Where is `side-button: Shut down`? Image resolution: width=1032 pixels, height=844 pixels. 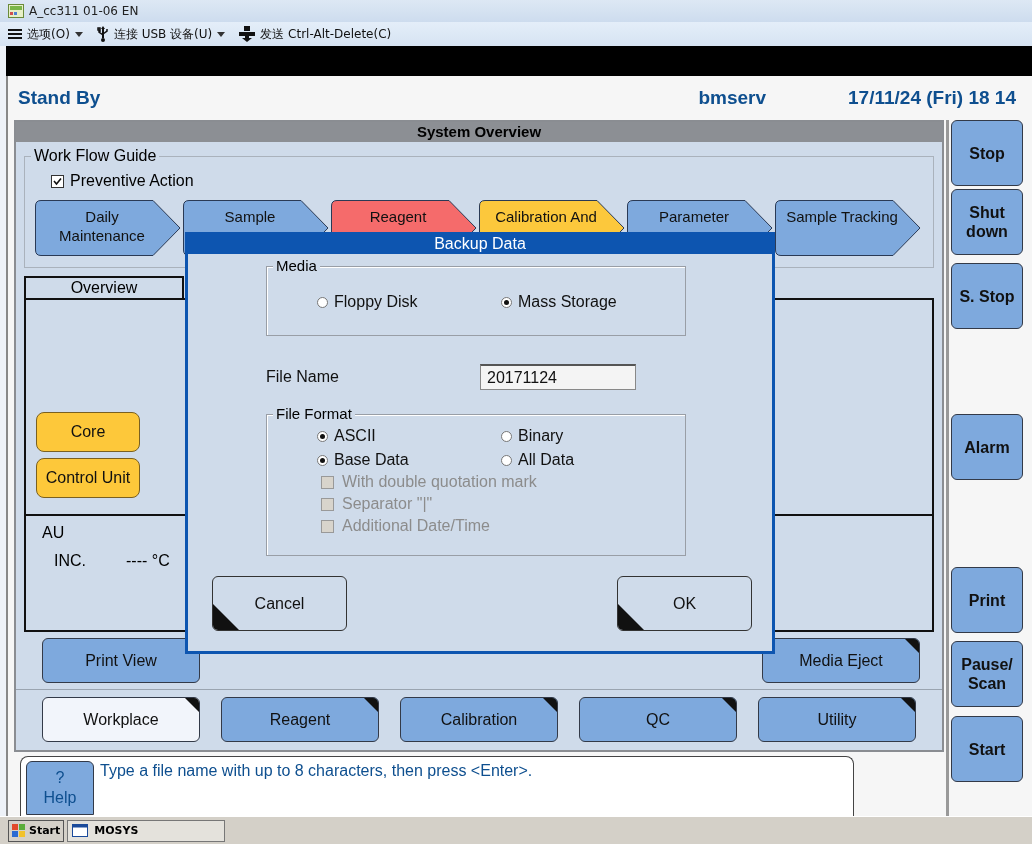
side-button: Shut down is located at coordinates (987, 222).